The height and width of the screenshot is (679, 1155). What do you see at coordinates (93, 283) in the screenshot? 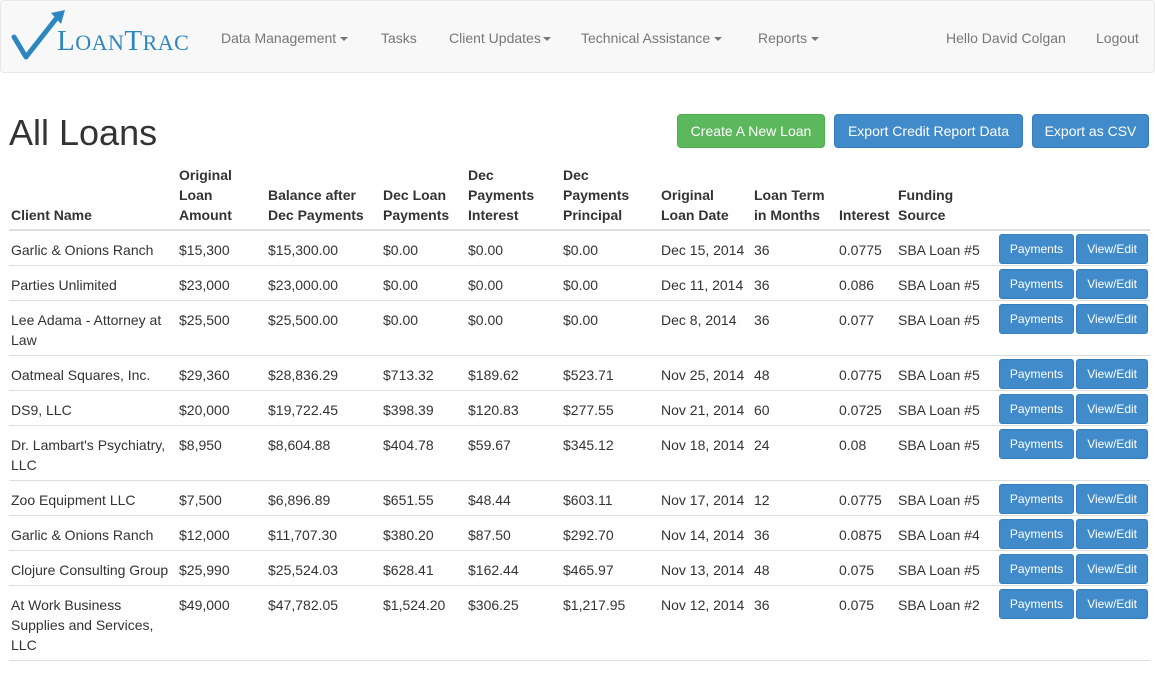
I see `client-name-cell: Parties Unlimited` at bounding box center [93, 283].